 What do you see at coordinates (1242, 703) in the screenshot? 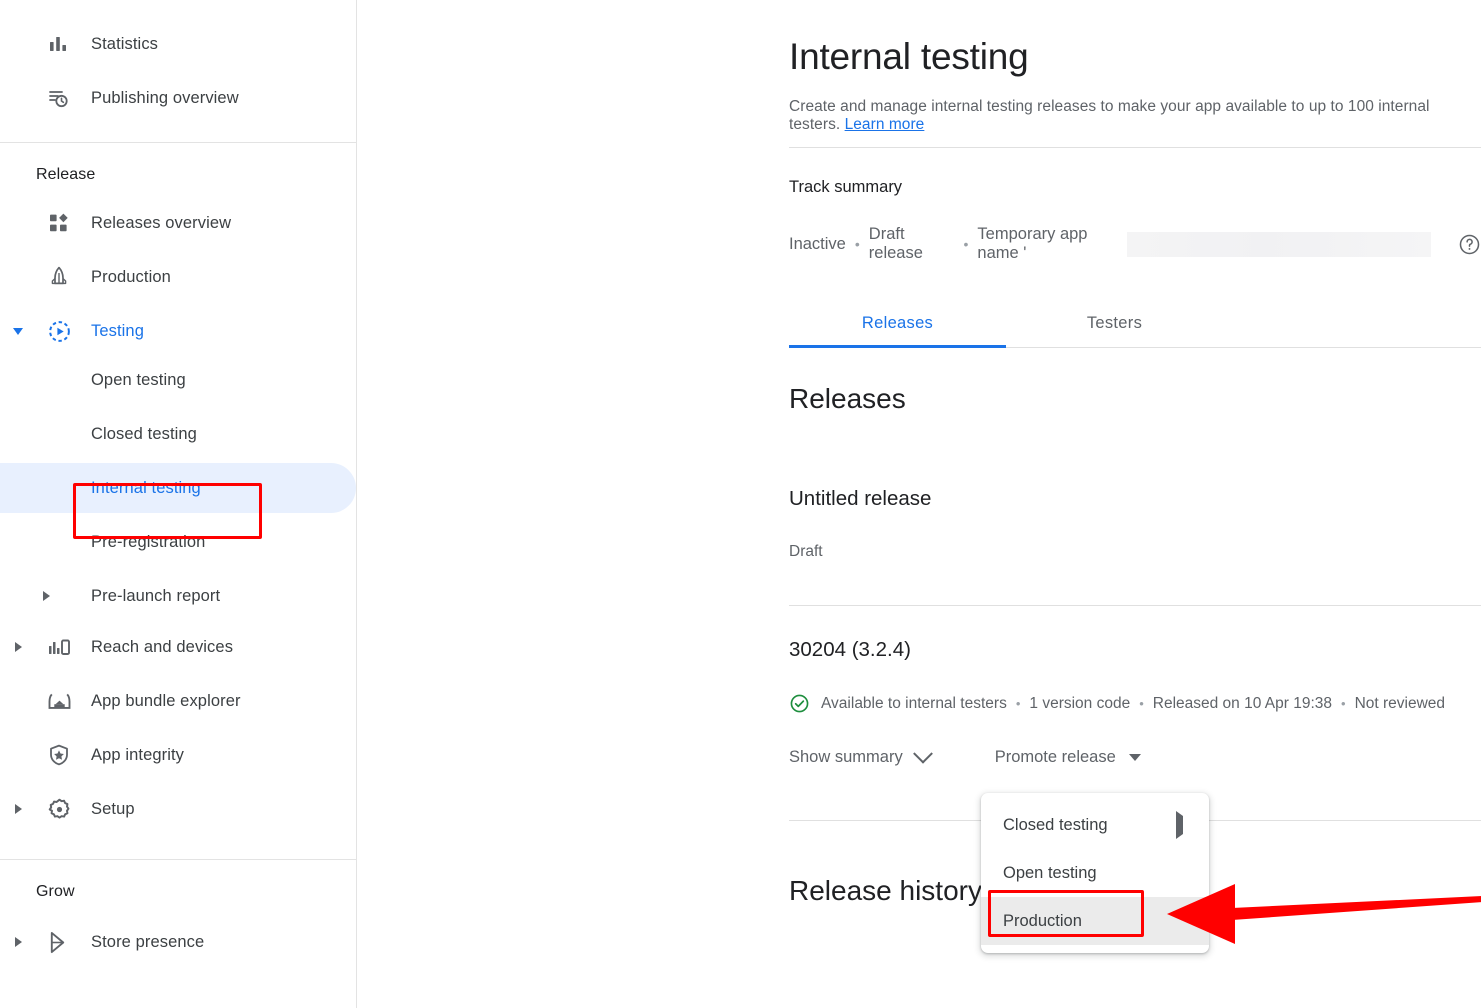
I see `release-released-on: Released on 10 Apr 19:38` at bounding box center [1242, 703].